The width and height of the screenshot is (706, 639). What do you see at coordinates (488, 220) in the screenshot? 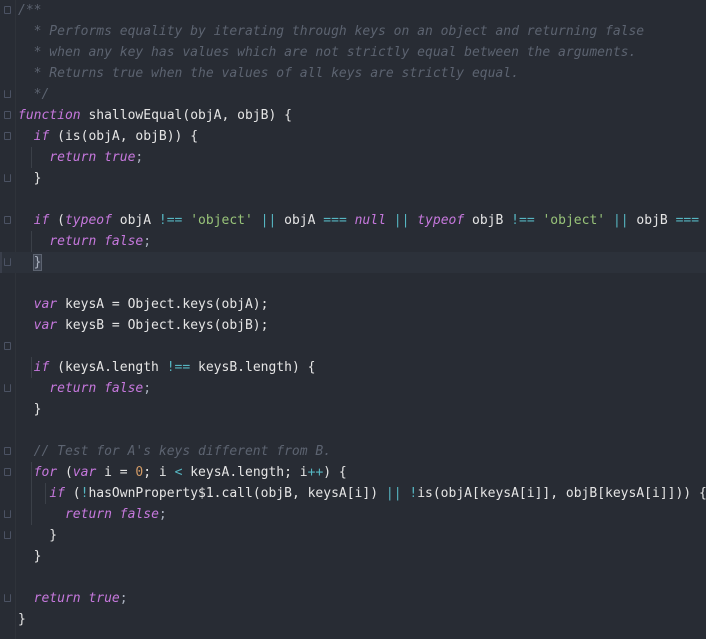
I see `code-token: objB` at bounding box center [488, 220].